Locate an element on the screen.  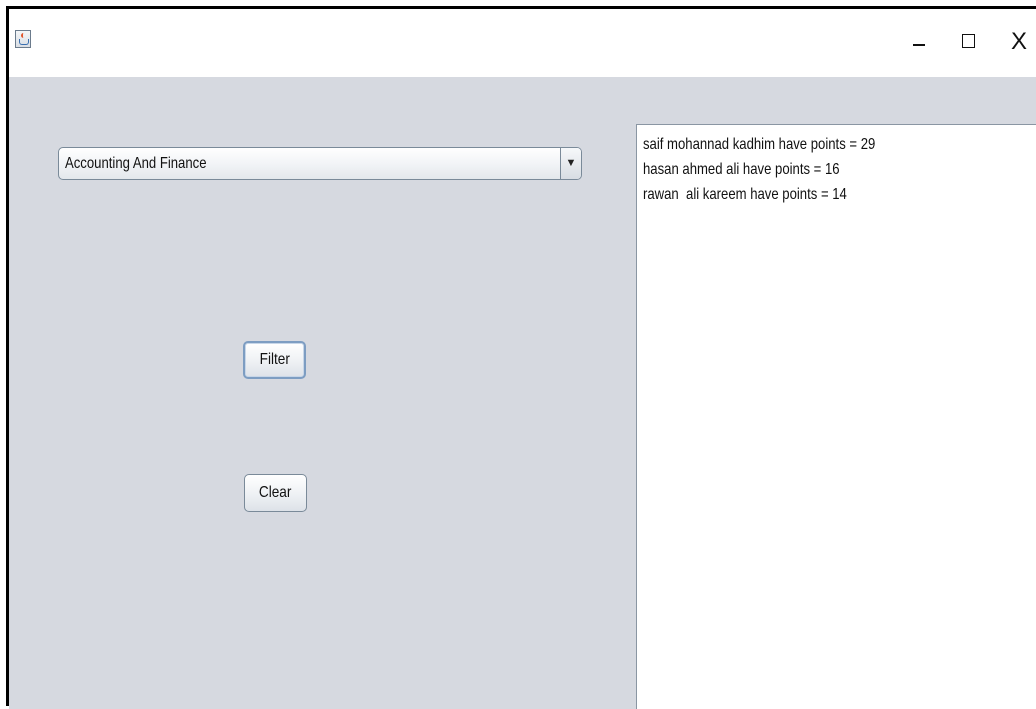
maximize-icon is located at coordinates (968, 41).